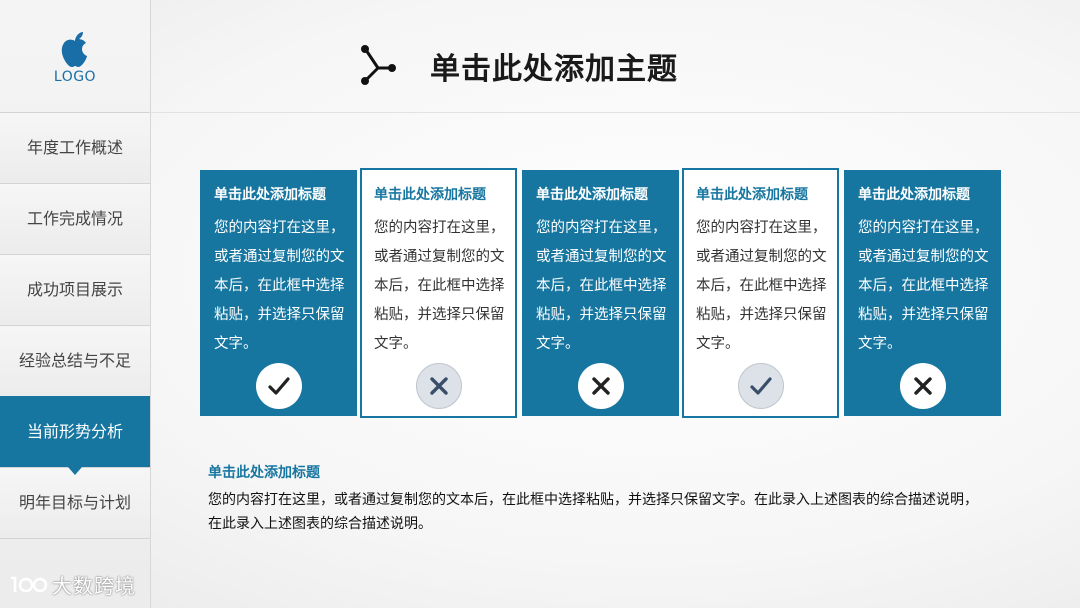 The height and width of the screenshot is (608, 1080). I want to click on description-title: 单击此处添加标题, so click(264, 472).